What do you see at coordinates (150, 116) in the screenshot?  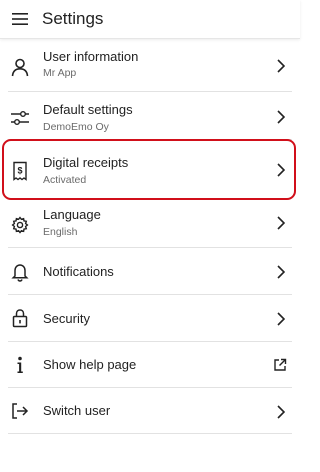 I see `default-settings-item: Default settings DemoEmo Oy` at bounding box center [150, 116].